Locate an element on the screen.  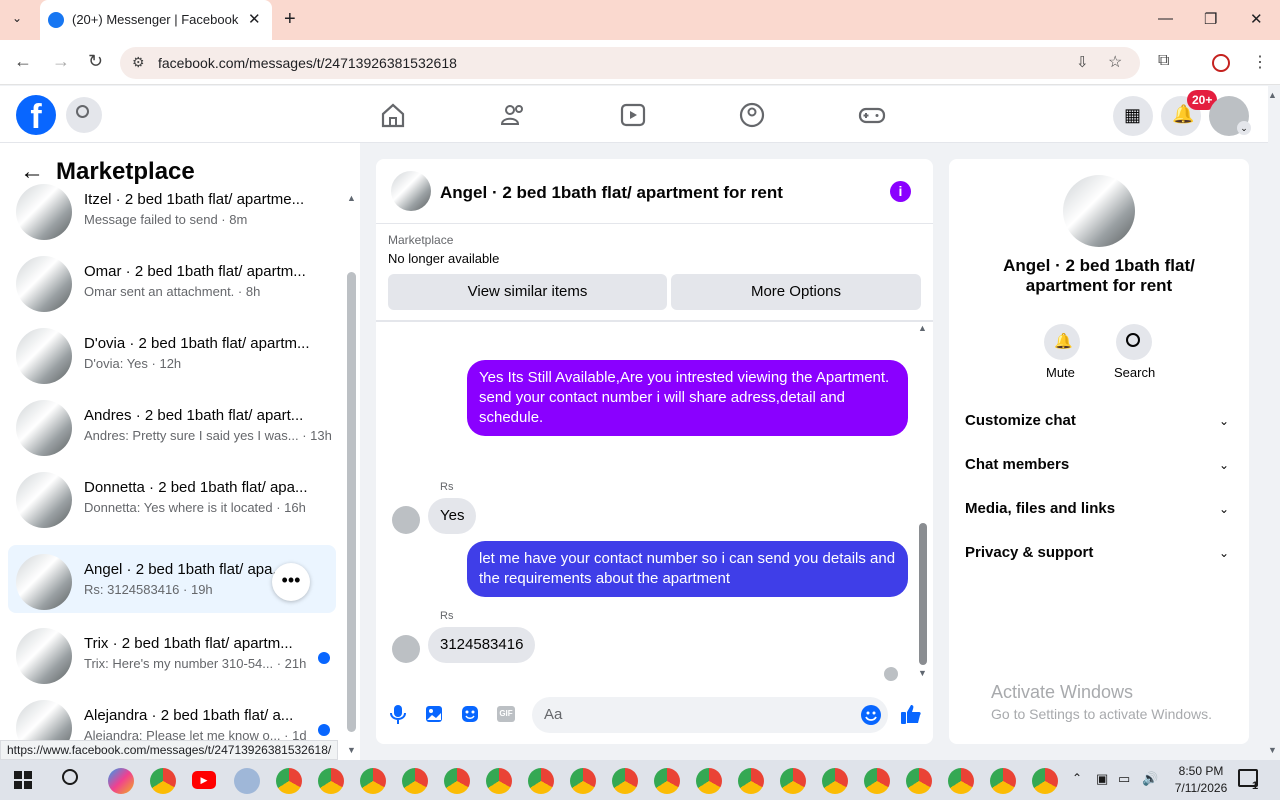
conversation-options-button: ••• is located at coordinates (291, 582).